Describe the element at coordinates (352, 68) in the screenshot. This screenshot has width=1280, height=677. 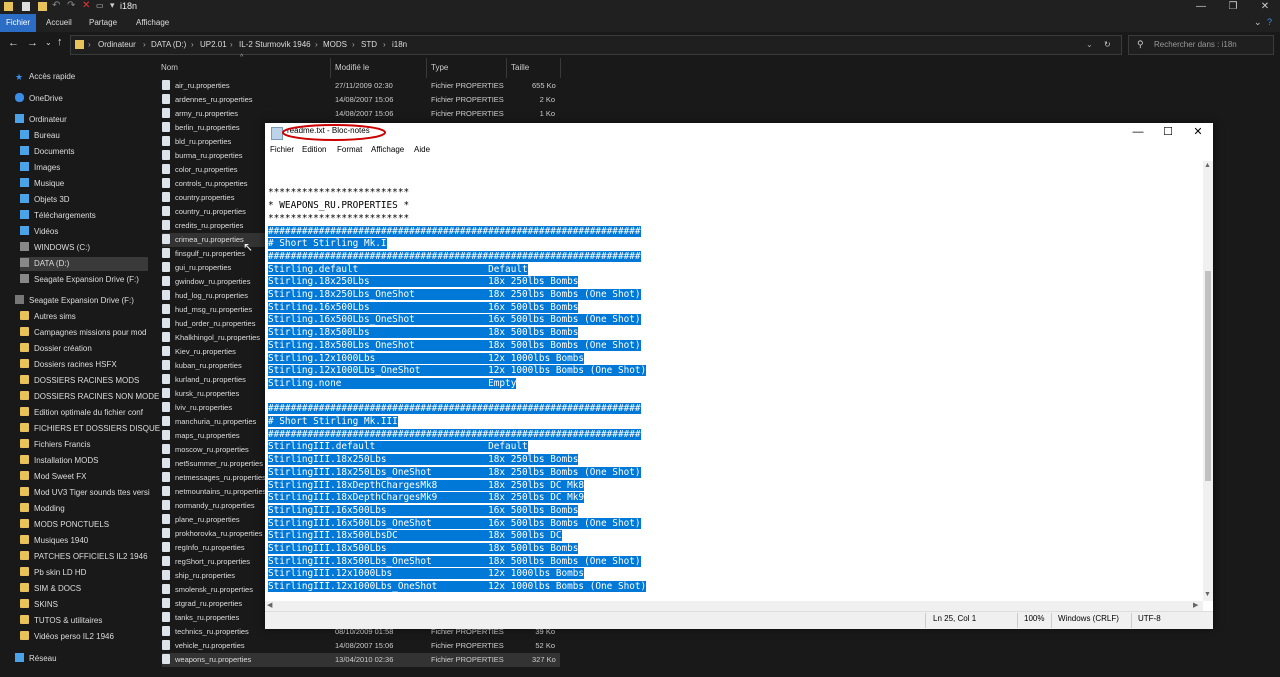
I see `column-header-modified: Modifié le` at that location.